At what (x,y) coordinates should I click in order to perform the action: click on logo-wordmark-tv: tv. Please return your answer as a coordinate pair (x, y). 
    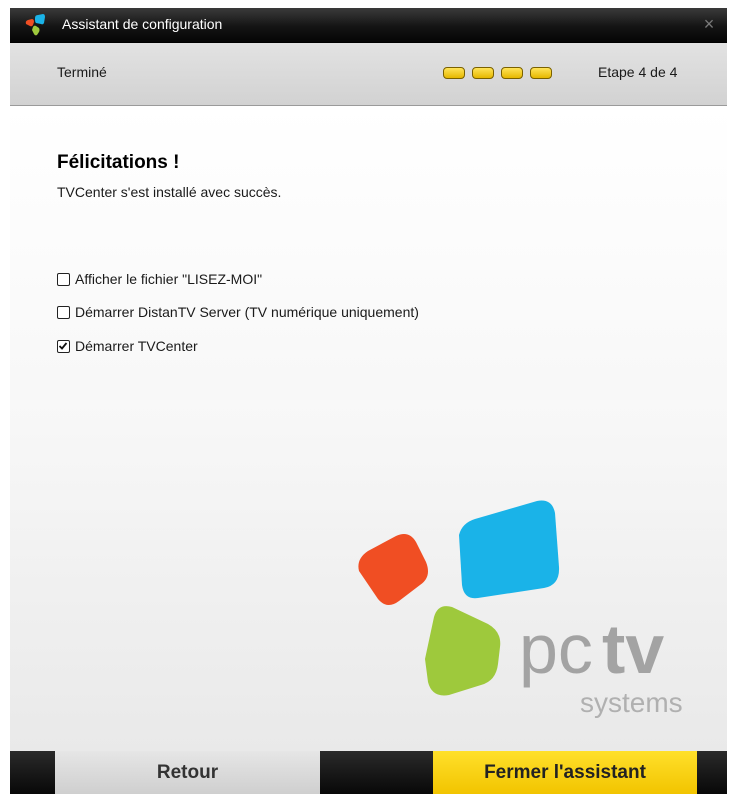
    Looking at the image, I should click on (633, 649).